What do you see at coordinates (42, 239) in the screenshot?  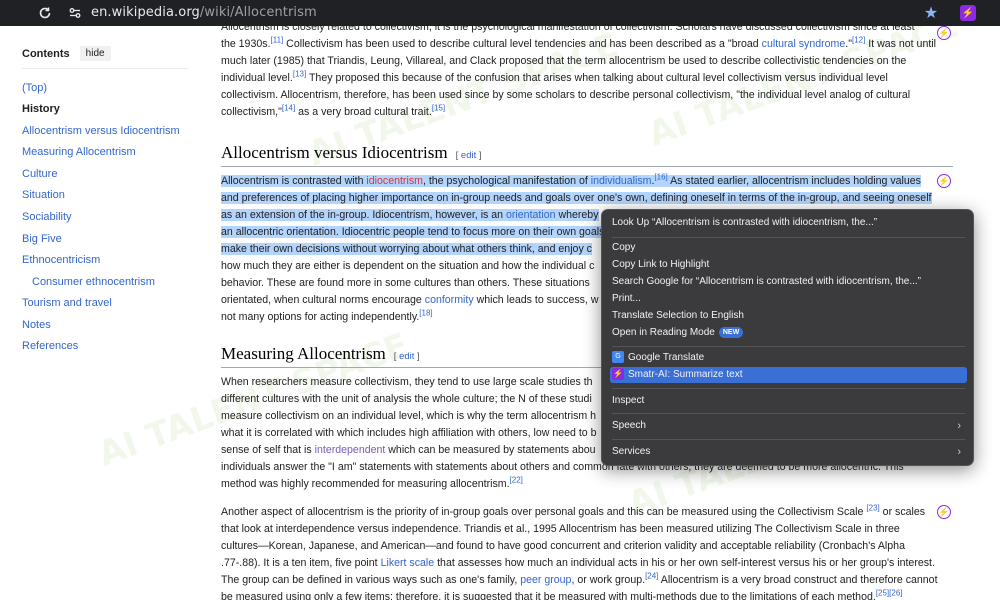 I see `toc-item-big-five: Big Five` at bounding box center [42, 239].